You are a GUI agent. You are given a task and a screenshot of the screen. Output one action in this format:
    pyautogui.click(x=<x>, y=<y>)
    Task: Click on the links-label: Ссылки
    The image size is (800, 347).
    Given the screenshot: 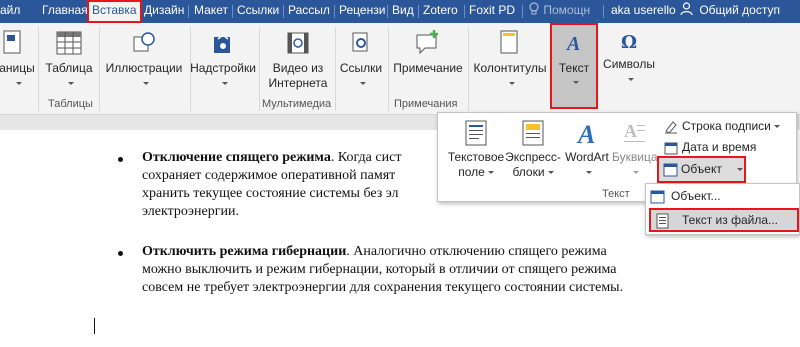 What is the action you would take?
    pyautogui.click(x=361, y=68)
    